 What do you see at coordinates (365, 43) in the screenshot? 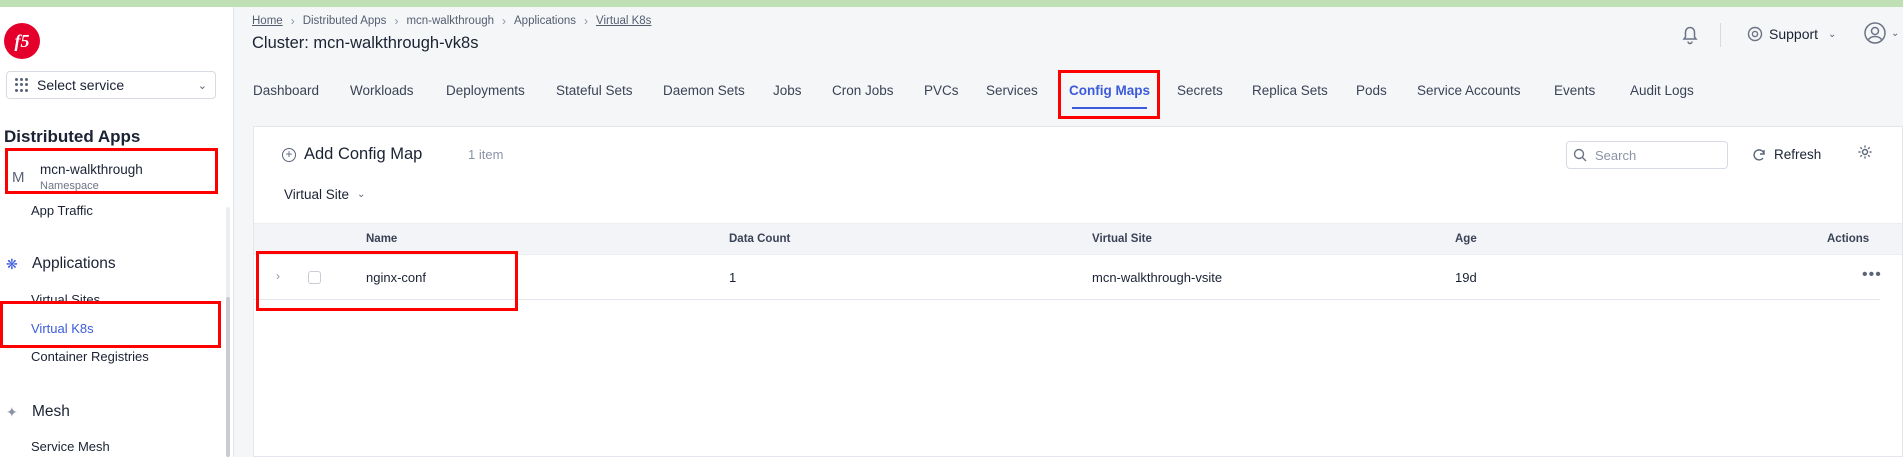
I see `page-title: Cluster: mcn-walkthrough-vk8s` at bounding box center [365, 43].